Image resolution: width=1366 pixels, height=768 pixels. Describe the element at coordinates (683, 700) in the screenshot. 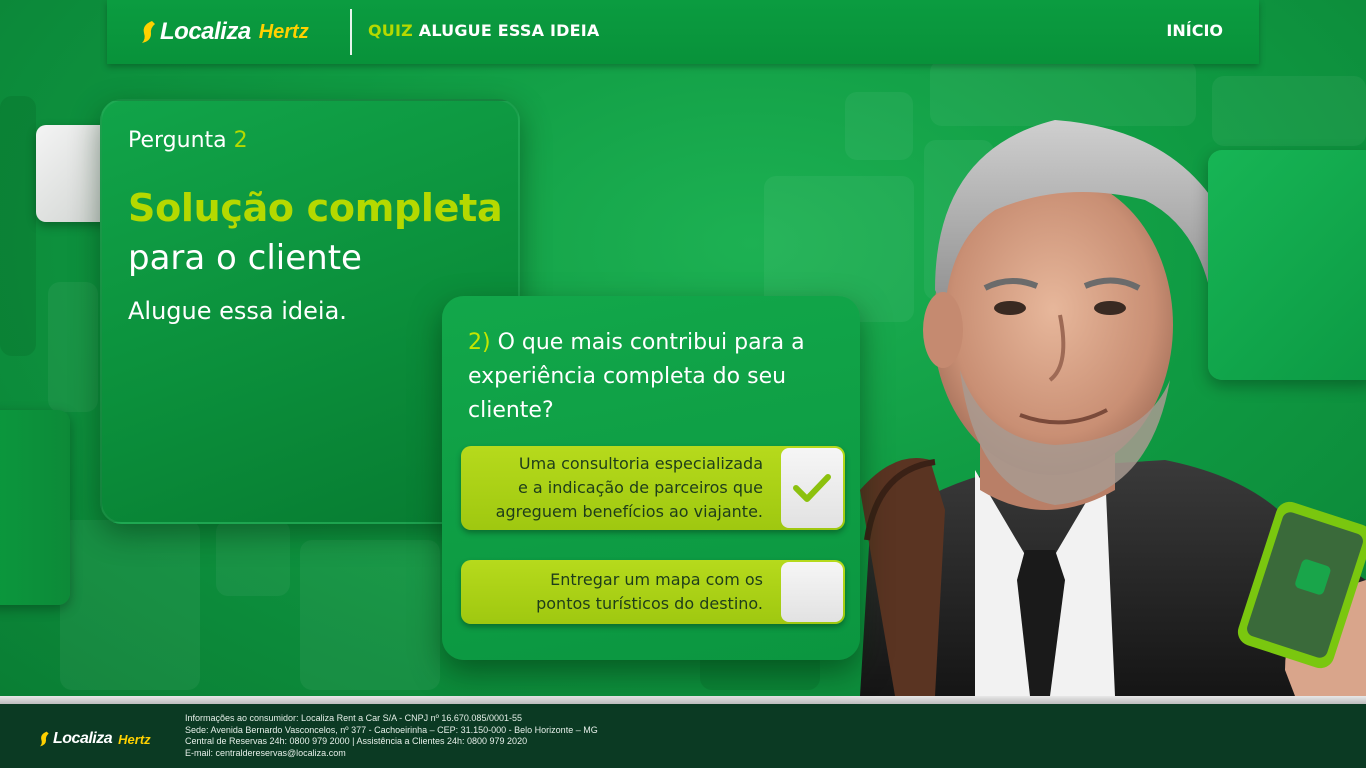

I see `footer-separator` at that location.